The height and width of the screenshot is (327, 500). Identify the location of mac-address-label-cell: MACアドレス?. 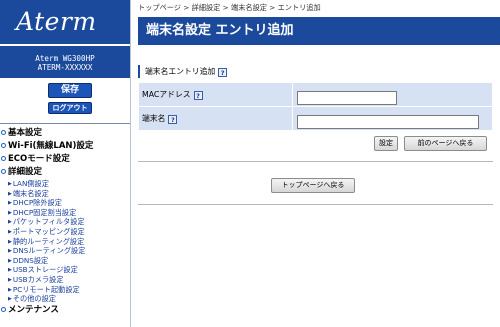
(215, 94).